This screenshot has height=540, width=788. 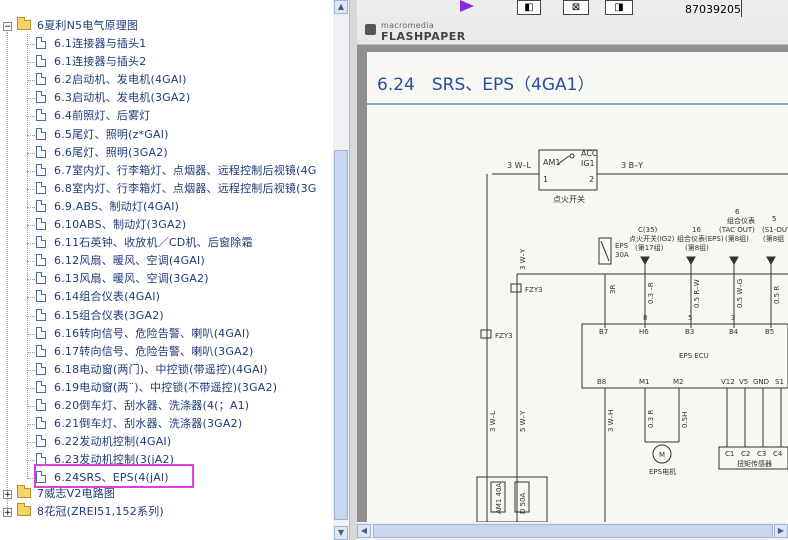 What do you see at coordinates (341, 7) in the screenshot?
I see `scroll-up-arrow-icon: ▲` at bounding box center [341, 7].